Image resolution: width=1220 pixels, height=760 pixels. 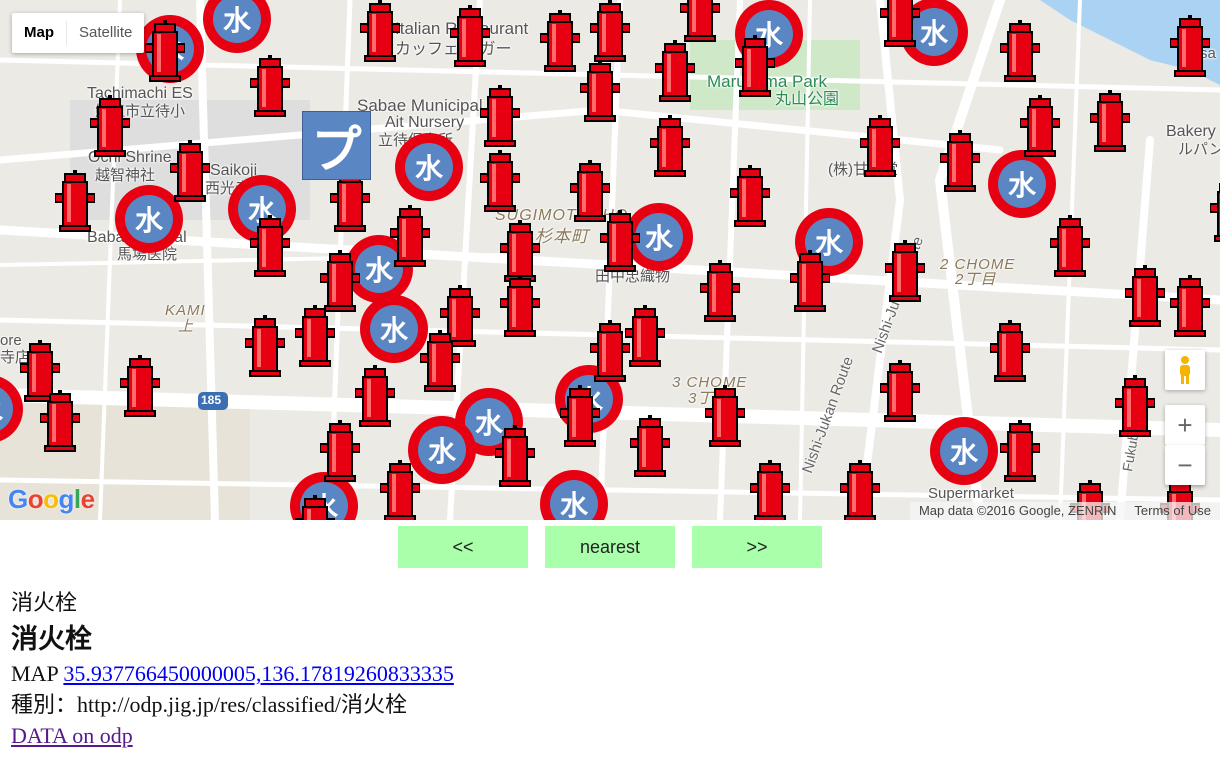 I want to click on zoom-in-button: +, so click(x=1185, y=425).